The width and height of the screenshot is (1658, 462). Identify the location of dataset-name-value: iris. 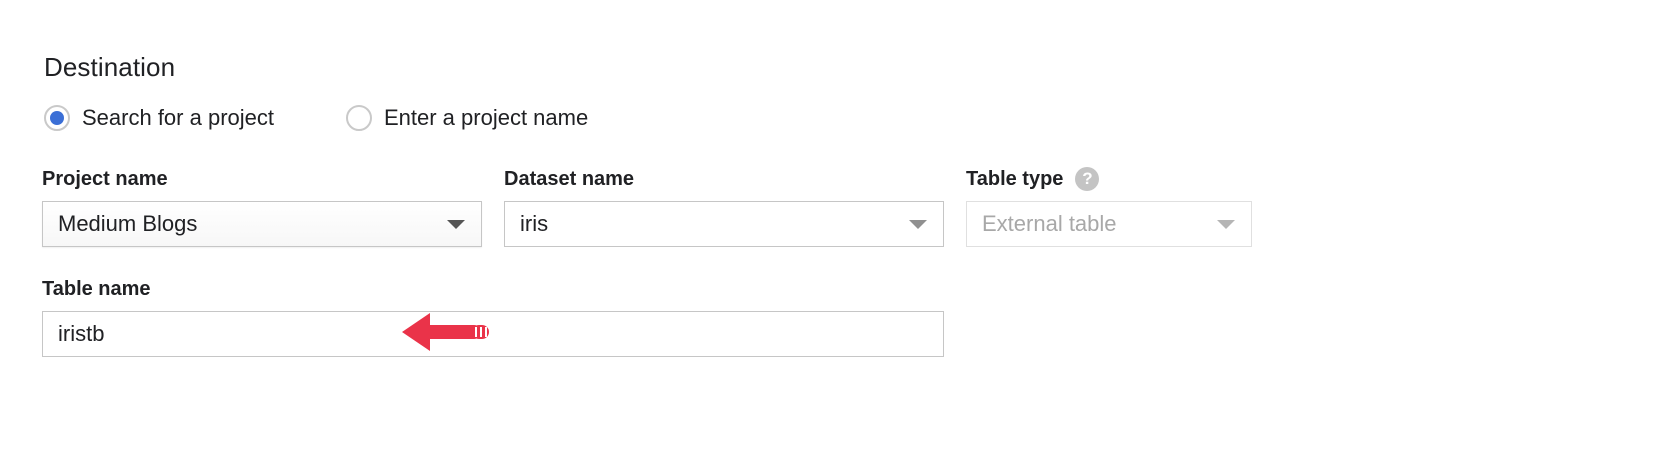
(534, 223).